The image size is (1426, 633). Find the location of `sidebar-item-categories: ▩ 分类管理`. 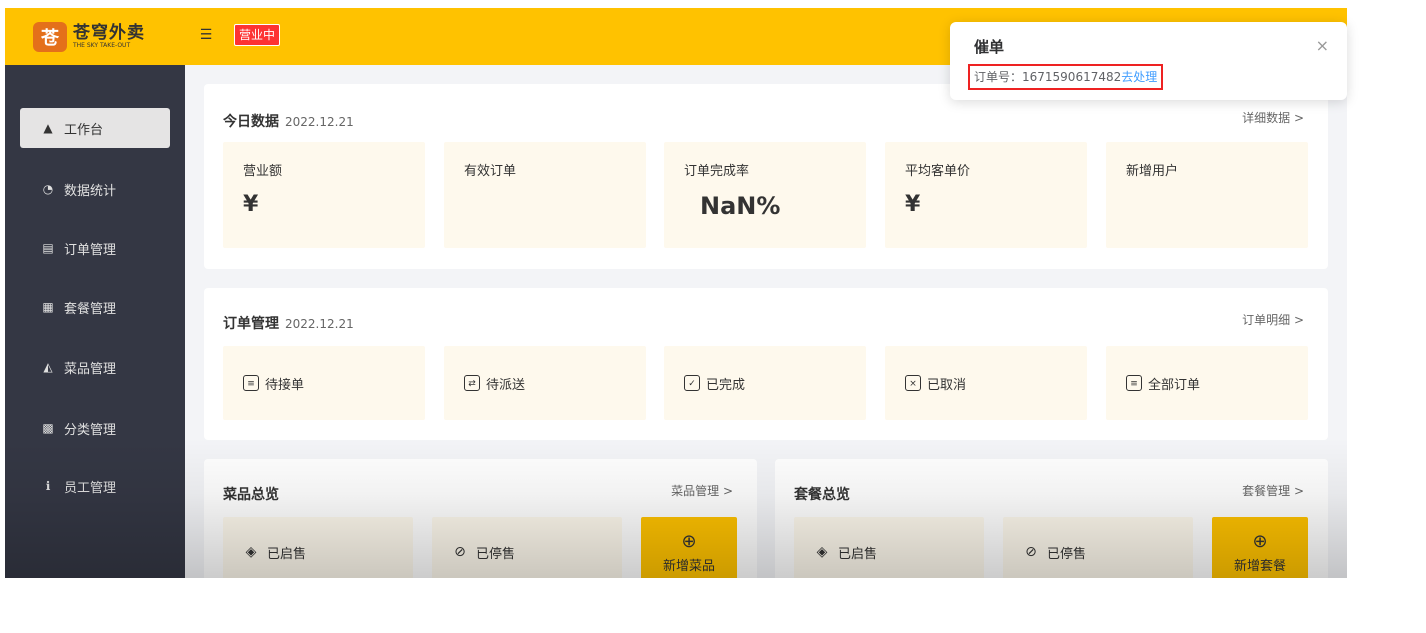

sidebar-item-categories: ▩ 分类管理 is located at coordinates (95, 428).